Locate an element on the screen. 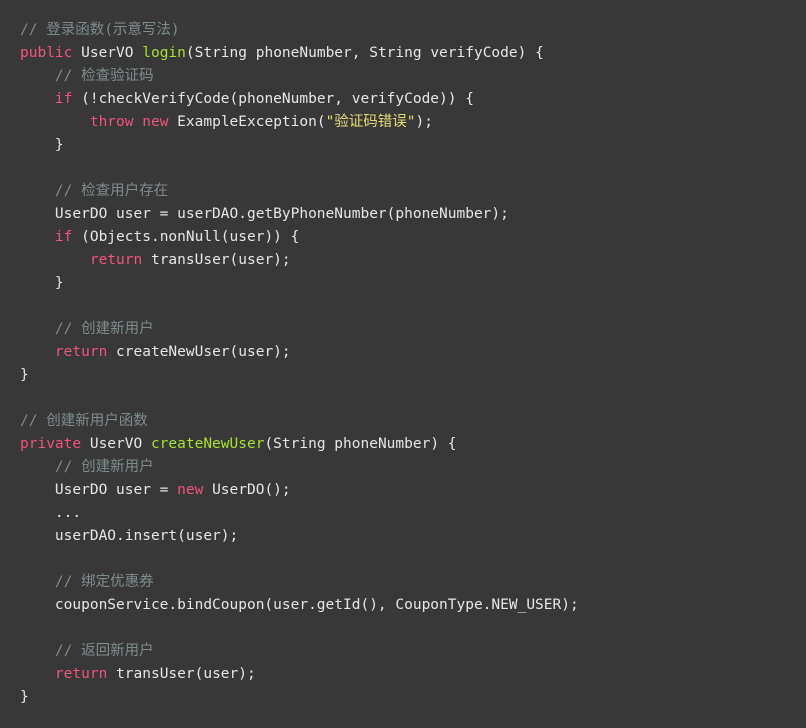 The height and width of the screenshot is (728, 806). code-keyword: private is located at coordinates (51, 444).